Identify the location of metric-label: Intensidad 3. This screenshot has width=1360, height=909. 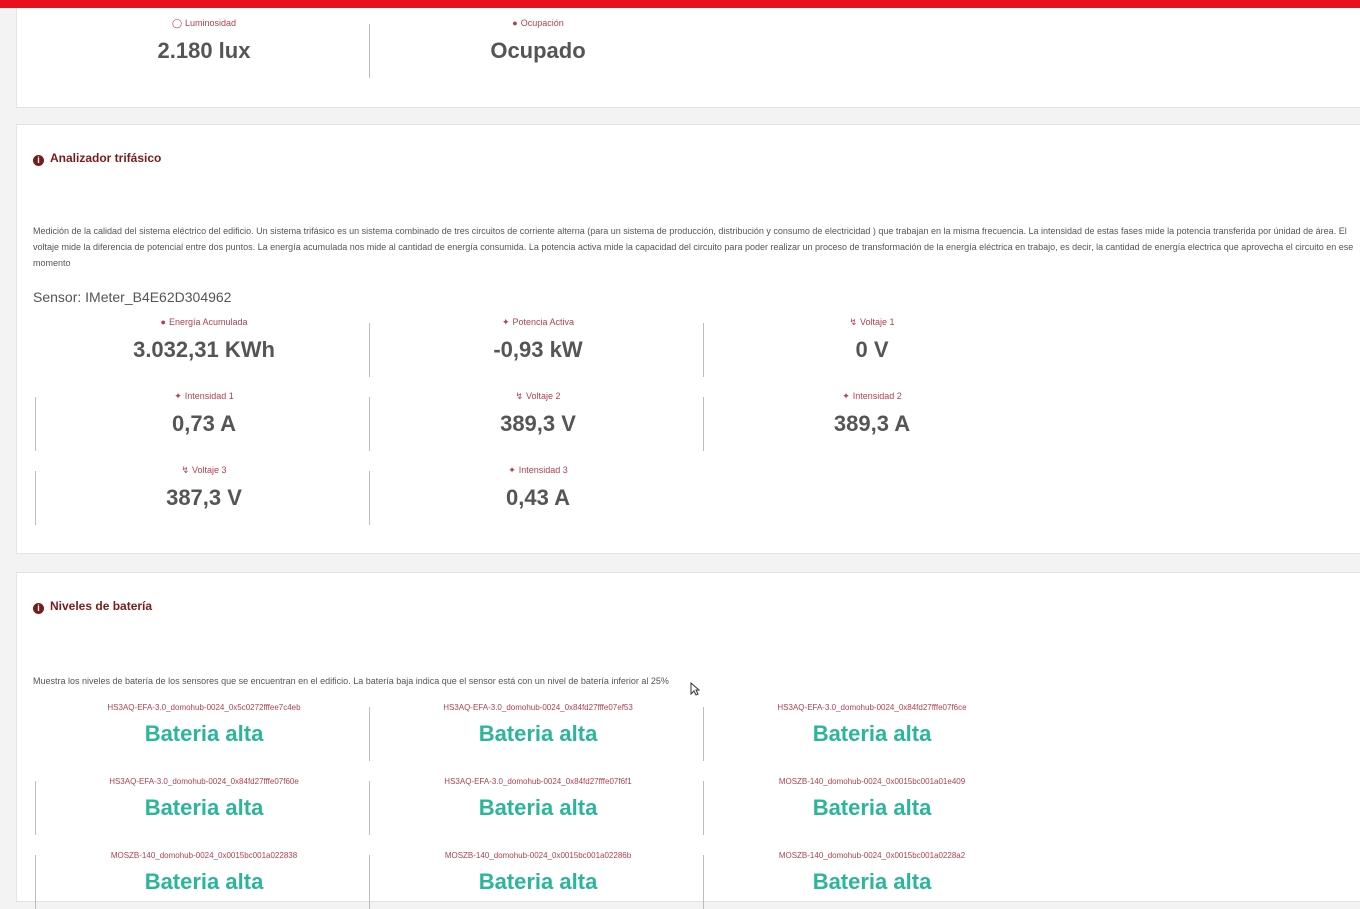
(543, 470).